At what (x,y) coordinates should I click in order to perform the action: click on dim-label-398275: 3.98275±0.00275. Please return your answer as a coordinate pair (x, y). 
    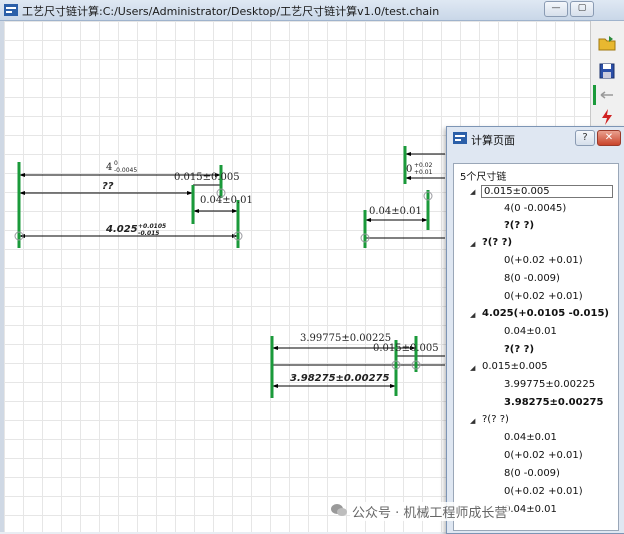
    Looking at the image, I should click on (340, 378).